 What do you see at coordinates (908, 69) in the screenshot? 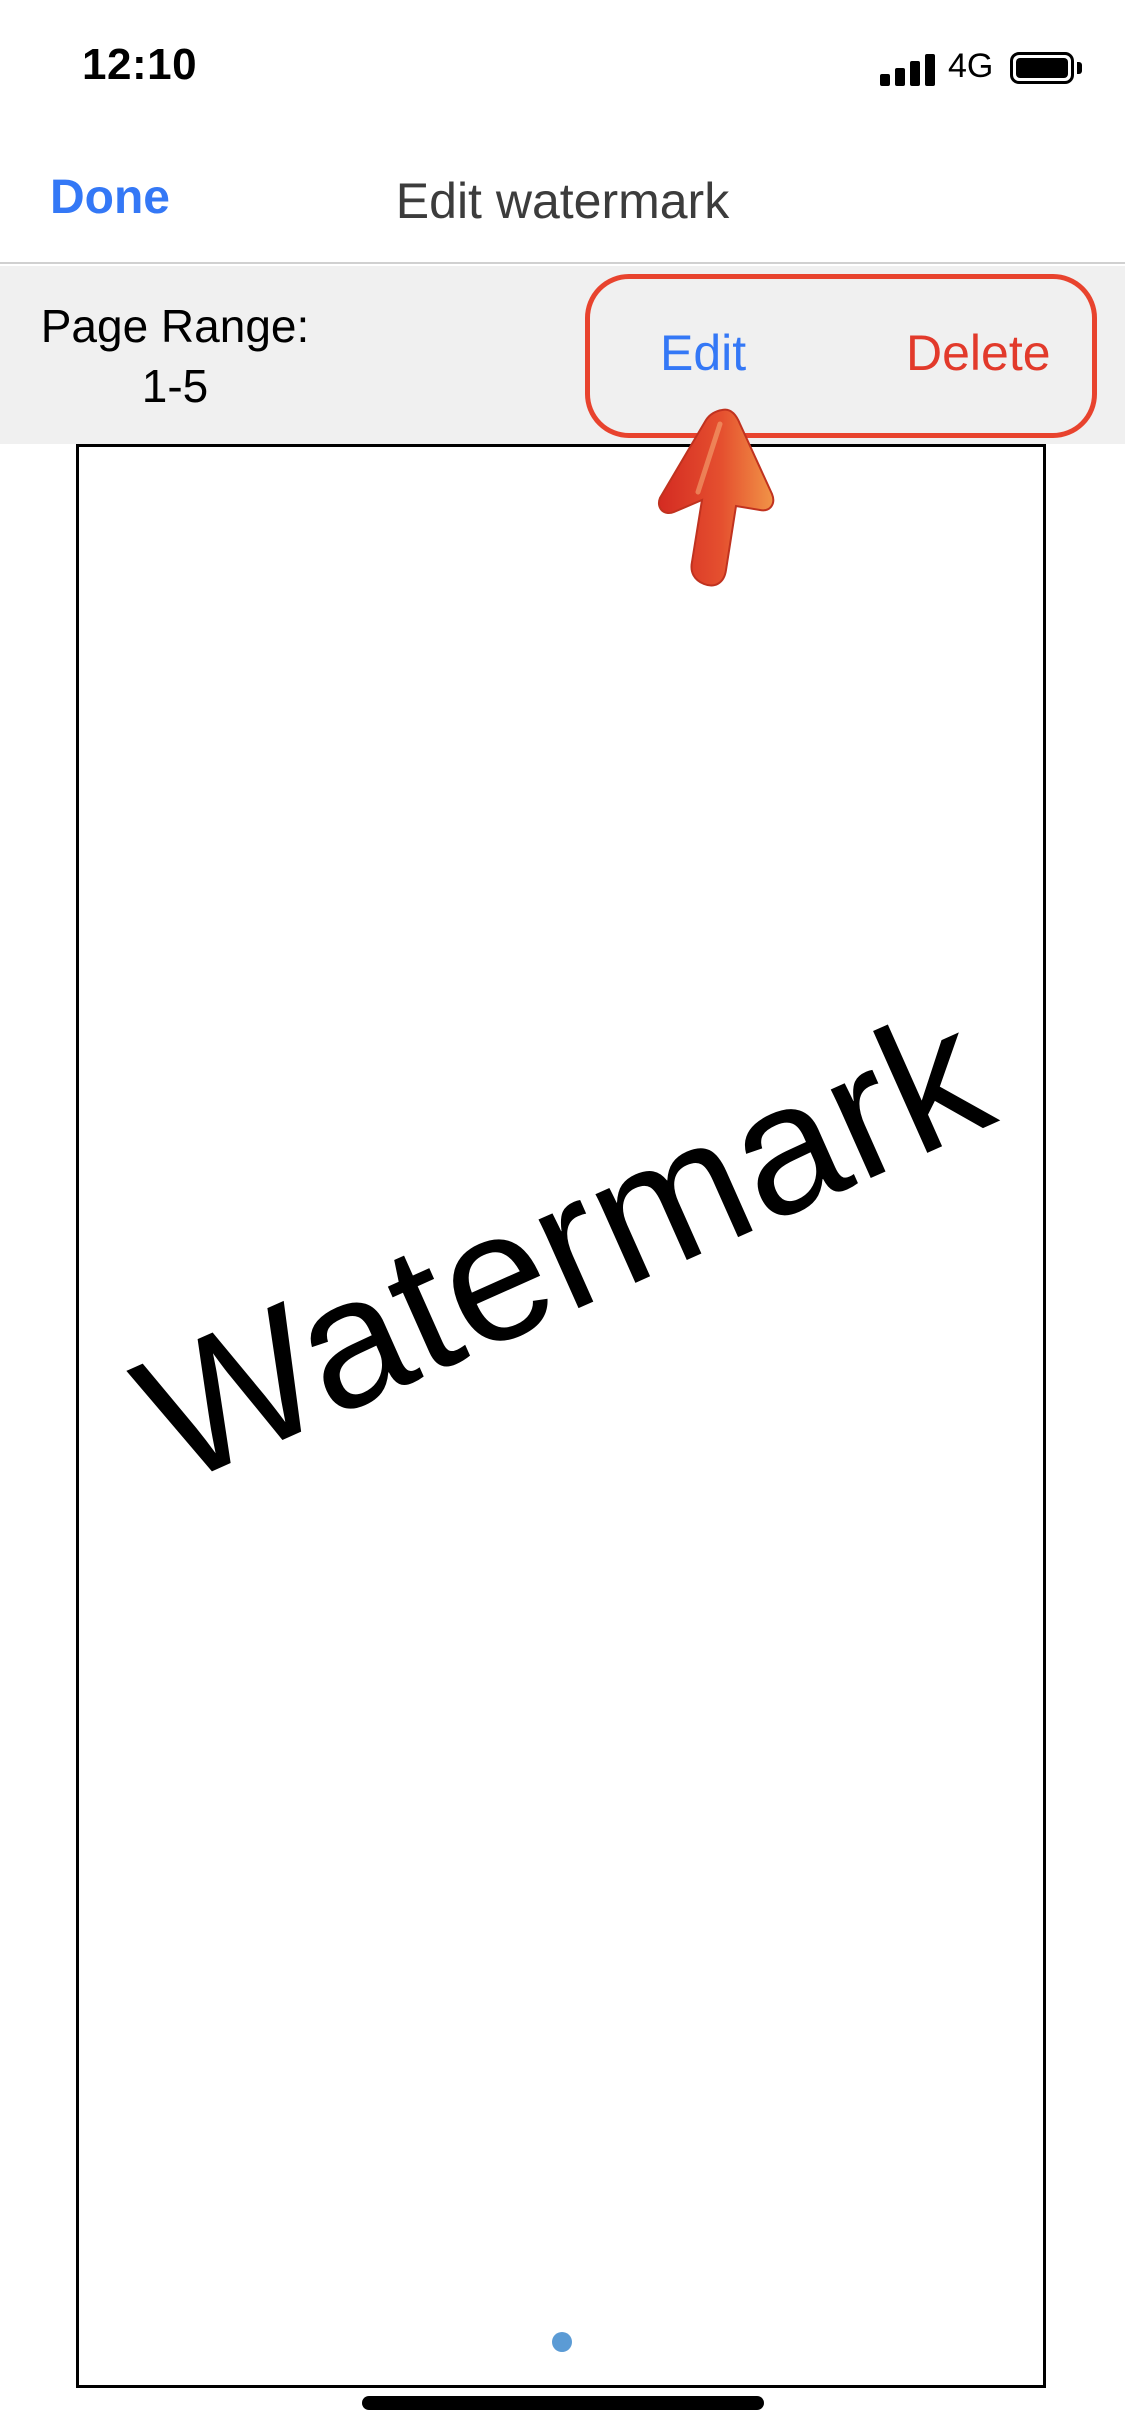
I see `signal-bars-icon` at bounding box center [908, 69].